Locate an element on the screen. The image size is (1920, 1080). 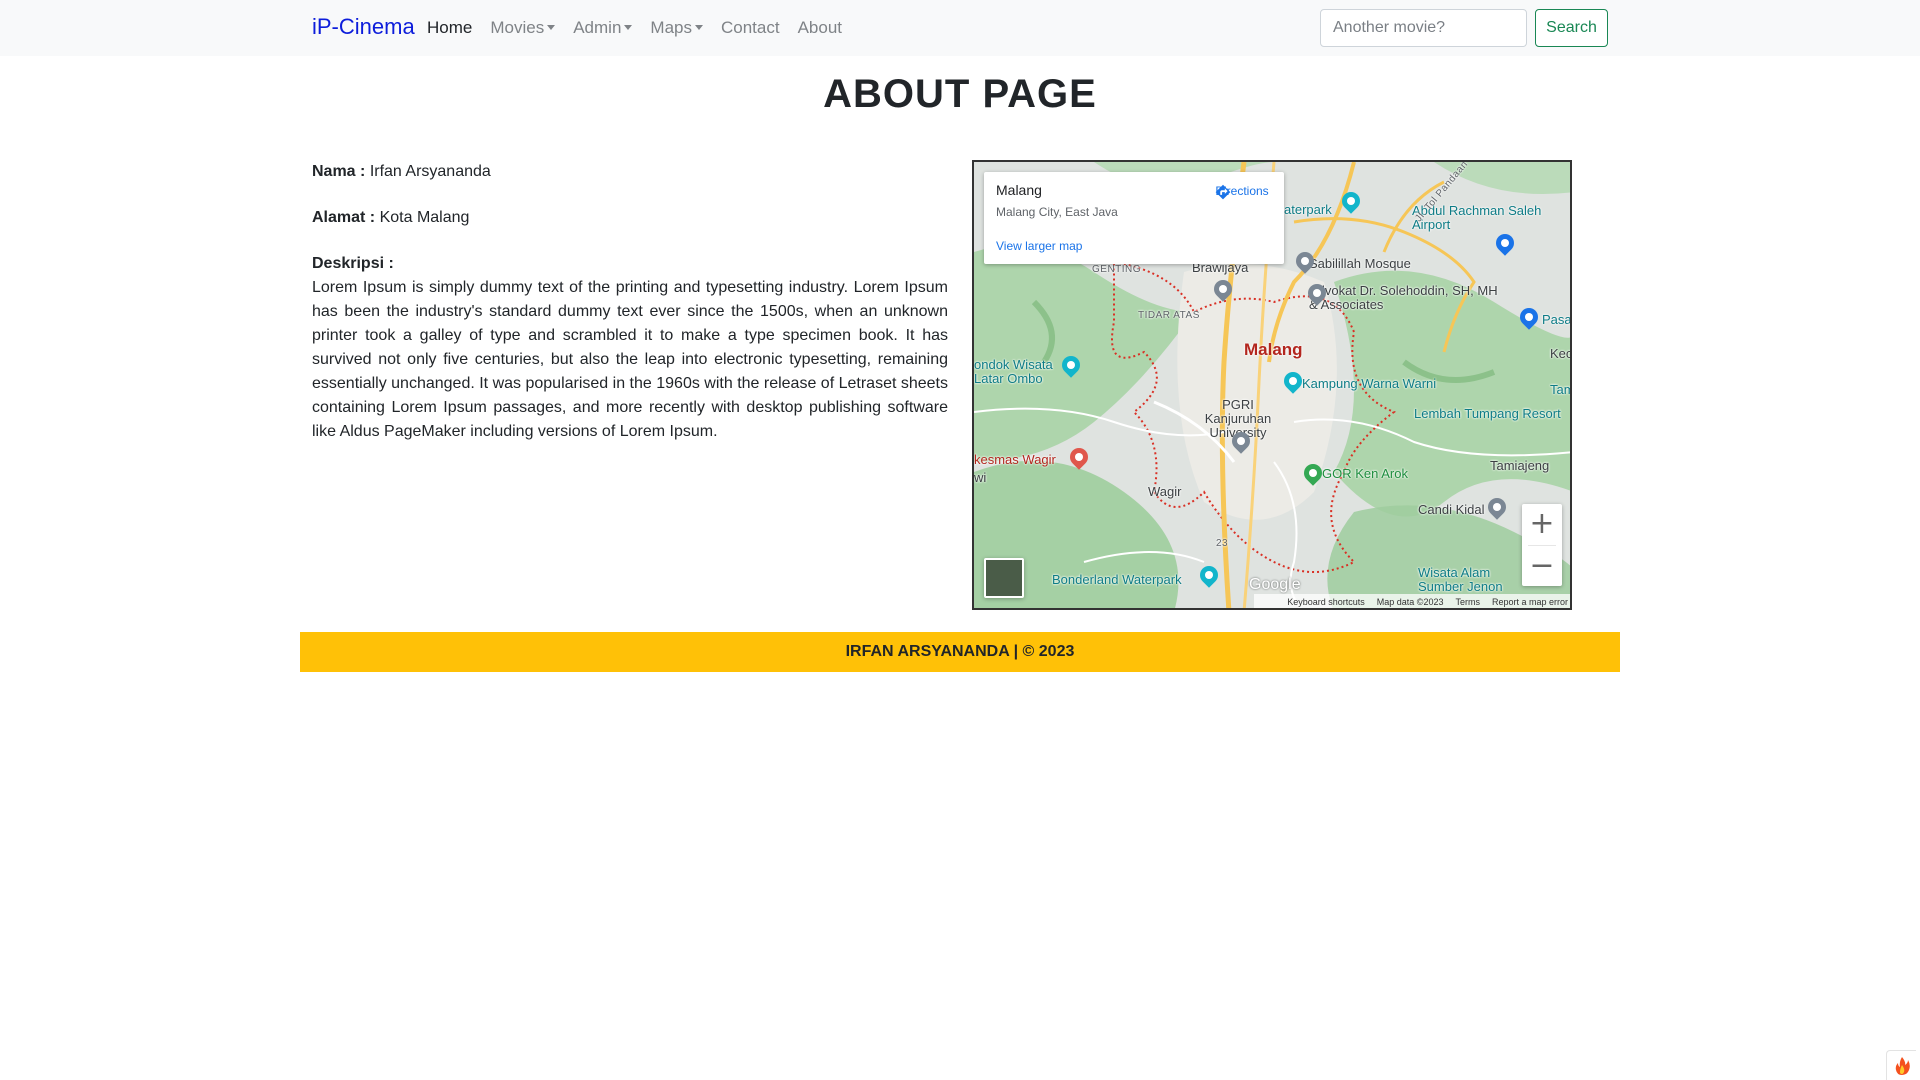
nav-home-label: Home is located at coordinates (450, 27).